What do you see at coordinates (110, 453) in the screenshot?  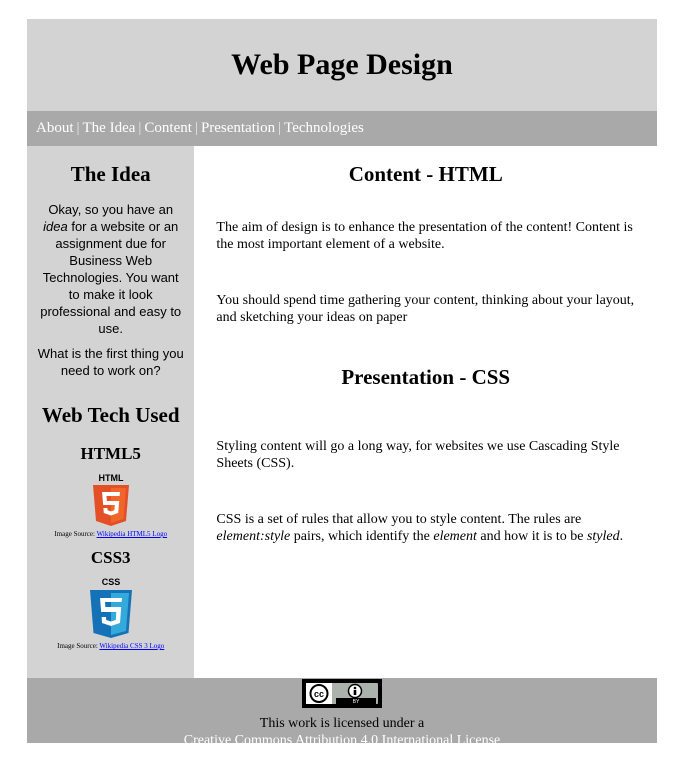 I see `html5-heading: HTML5` at bounding box center [110, 453].